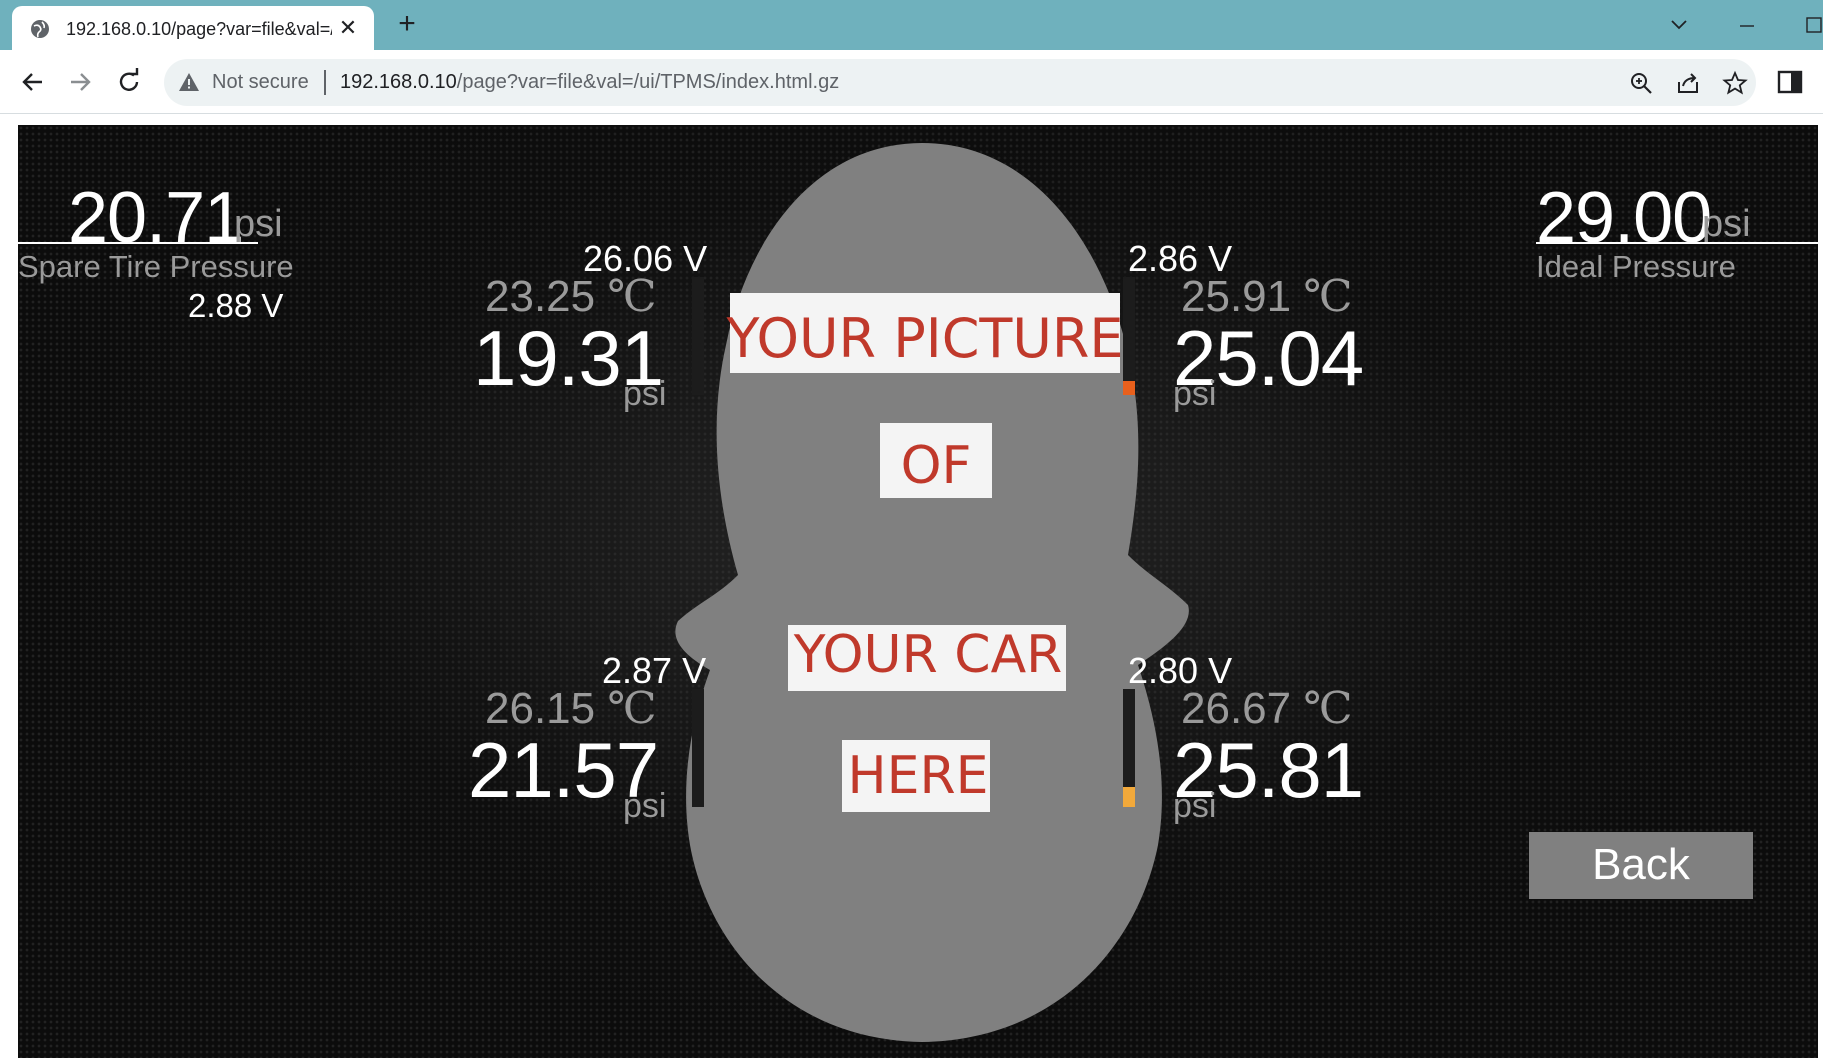 The image size is (1823, 1058). What do you see at coordinates (398, 82) in the screenshot?
I see `url-host: 192.168.0.10` at bounding box center [398, 82].